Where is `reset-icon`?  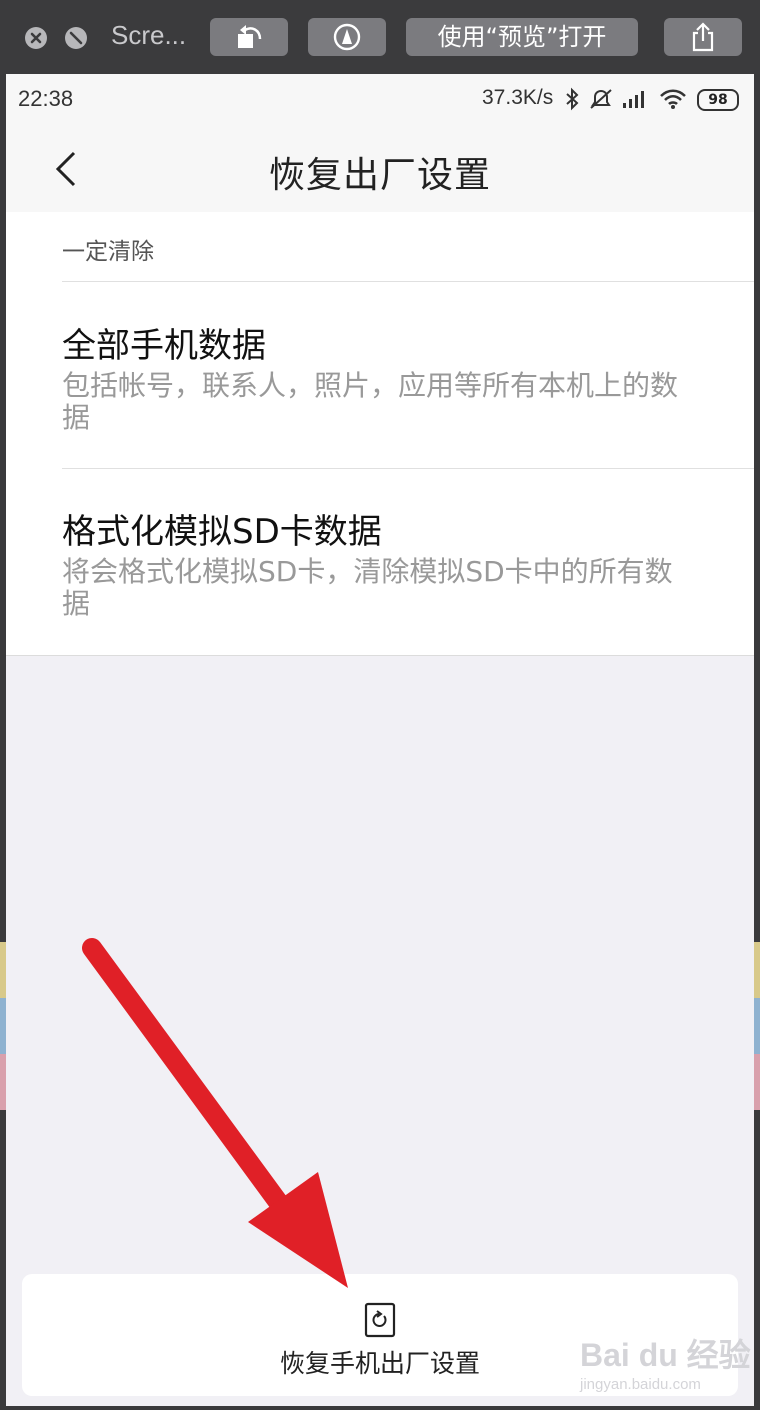
reset-icon is located at coordinates (380, 1320).